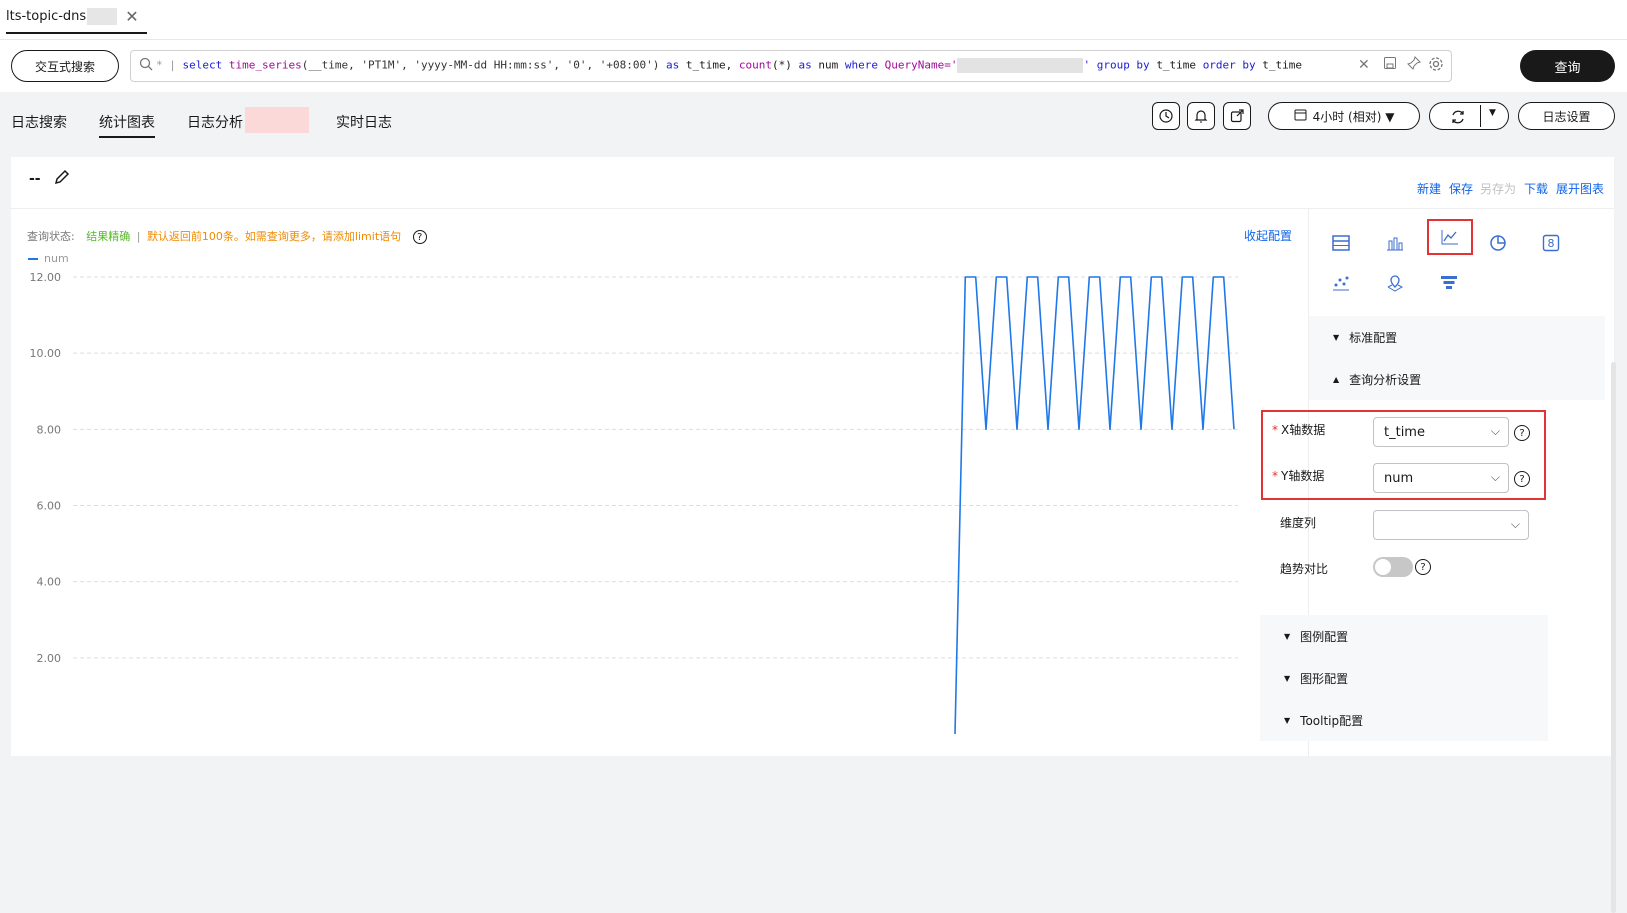 The image size is (1627, 913). What do you see at coordinates (1450, 237) in the screenshot?
I see `line-chart-icon` at bounding box center [1450, 237].